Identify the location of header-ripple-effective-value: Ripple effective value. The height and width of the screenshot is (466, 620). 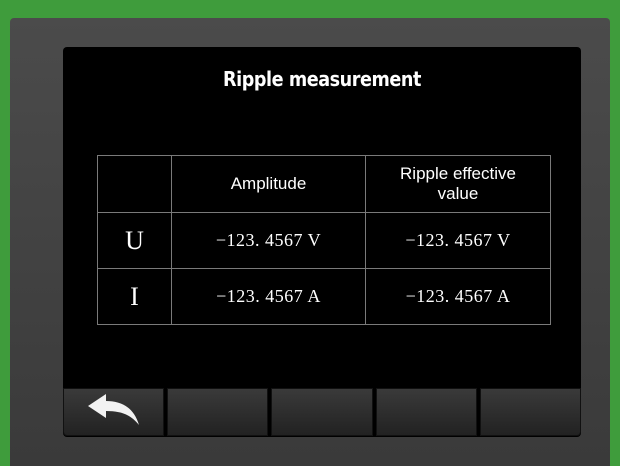
(458, 184).